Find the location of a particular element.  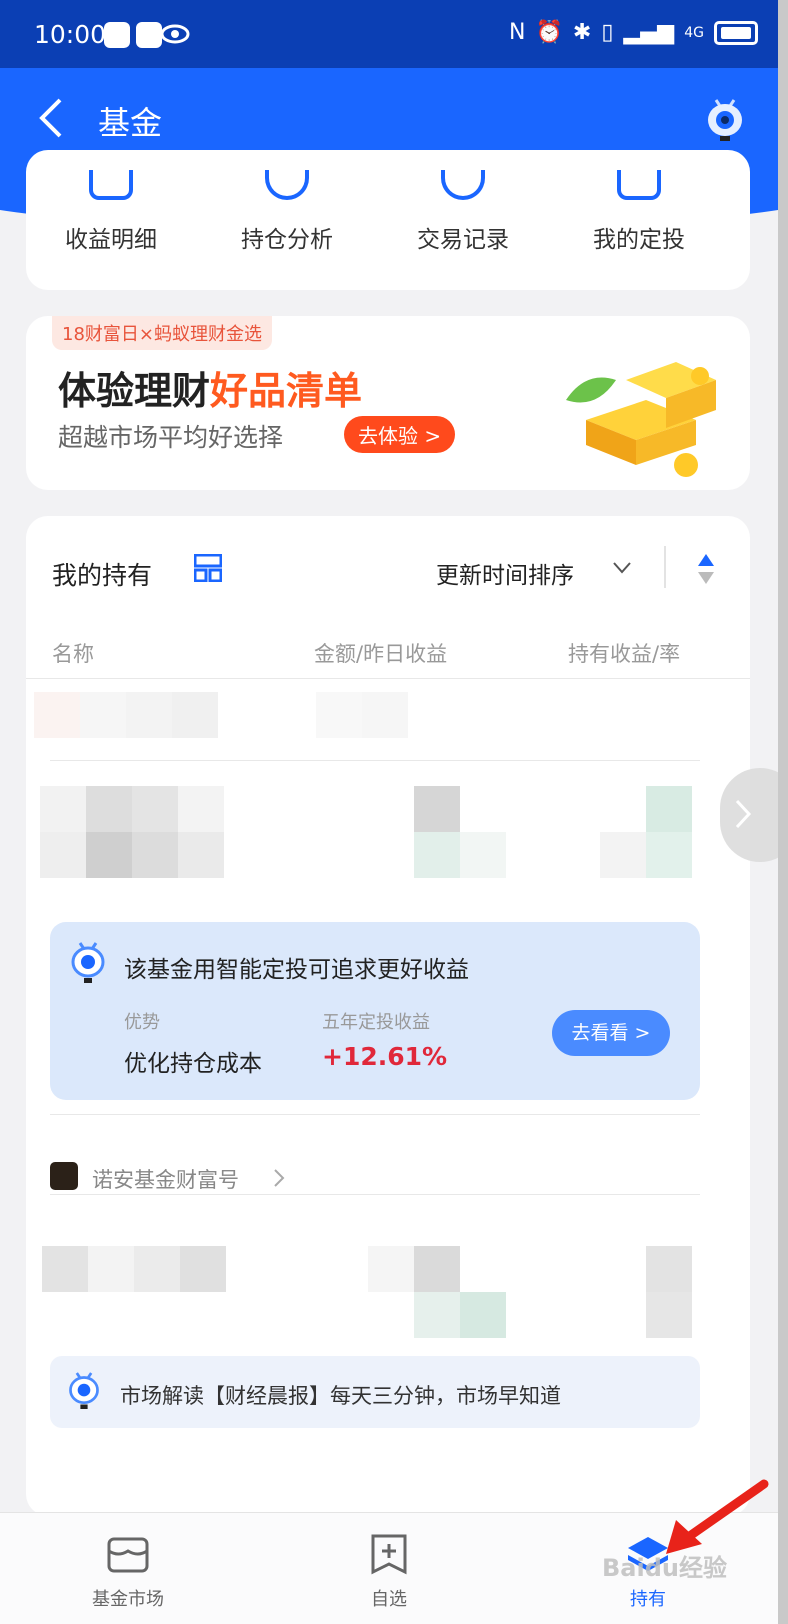

quick-action-label: 持仓分析 is located at coordinates (287, 240).